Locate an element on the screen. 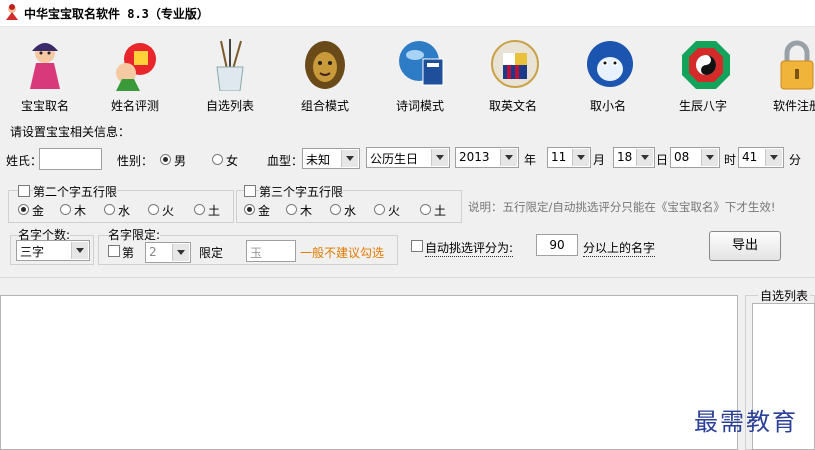 The width and height of the screenshot is (815, 450). day-value: 18 is located at coordinates (625, 157).